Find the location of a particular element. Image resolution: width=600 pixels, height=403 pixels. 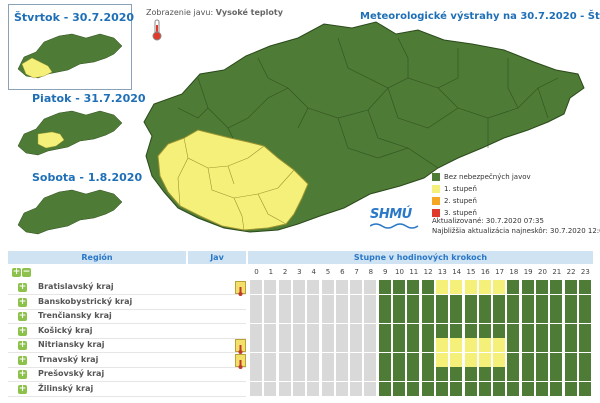

hour-label: 2 is located at coordinates (285, 272).